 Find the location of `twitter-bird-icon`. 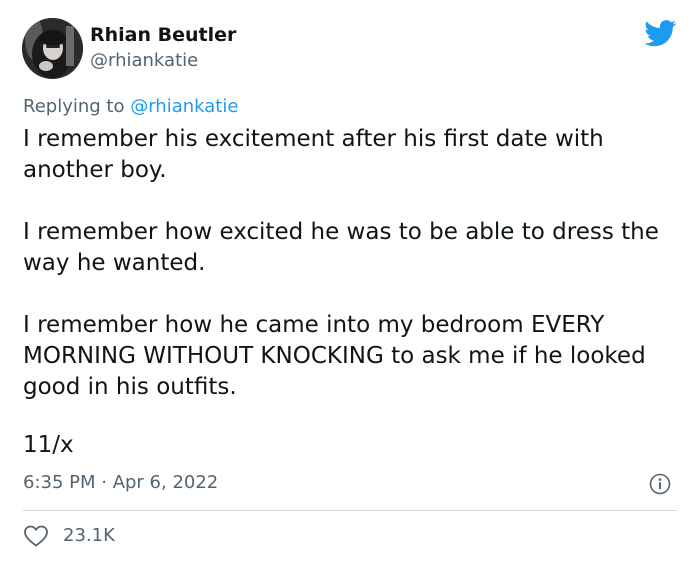

twitter-bird-icon is located at coordinates (660, 33).